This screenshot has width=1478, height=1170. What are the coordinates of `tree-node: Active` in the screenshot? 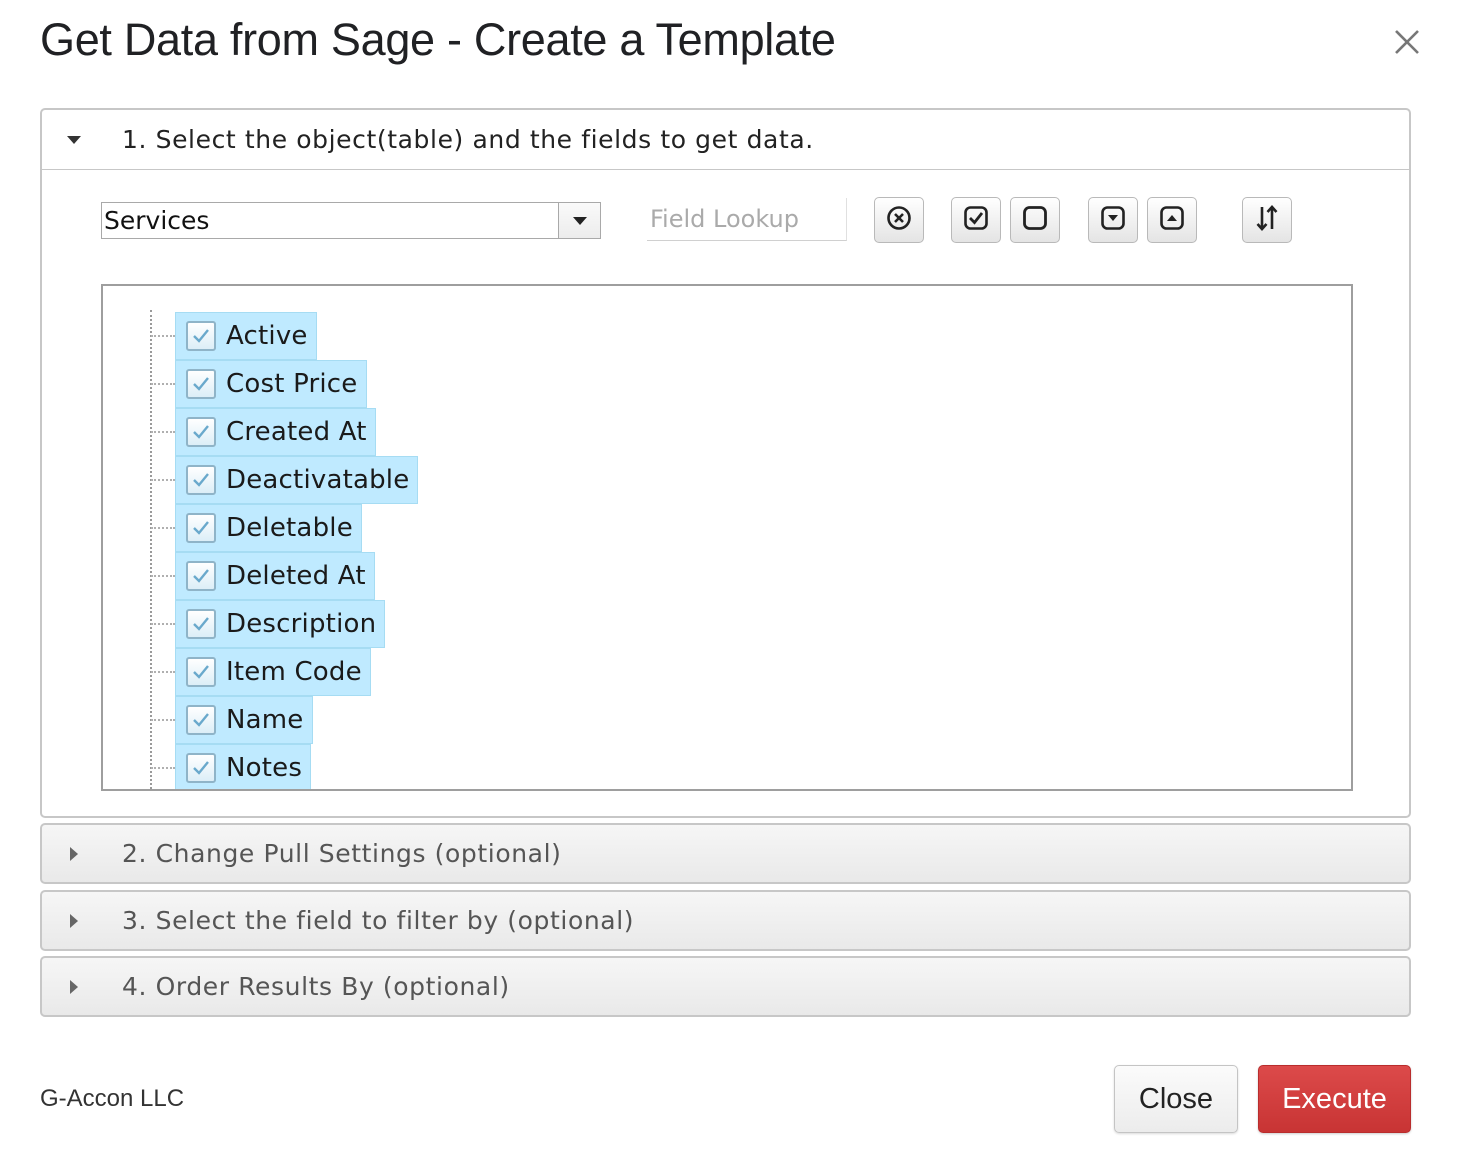 It's located at (246, 336).